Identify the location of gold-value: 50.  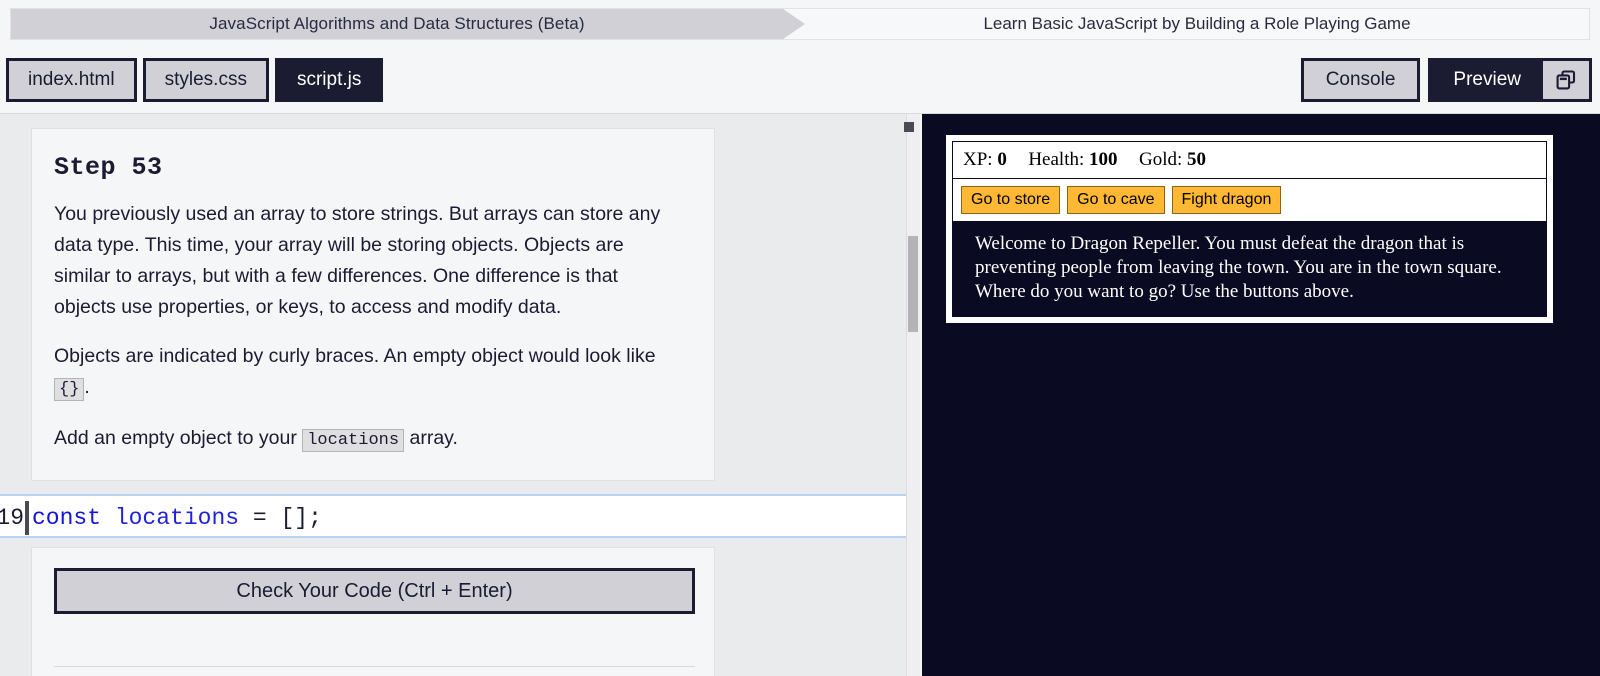
(1197, 159).